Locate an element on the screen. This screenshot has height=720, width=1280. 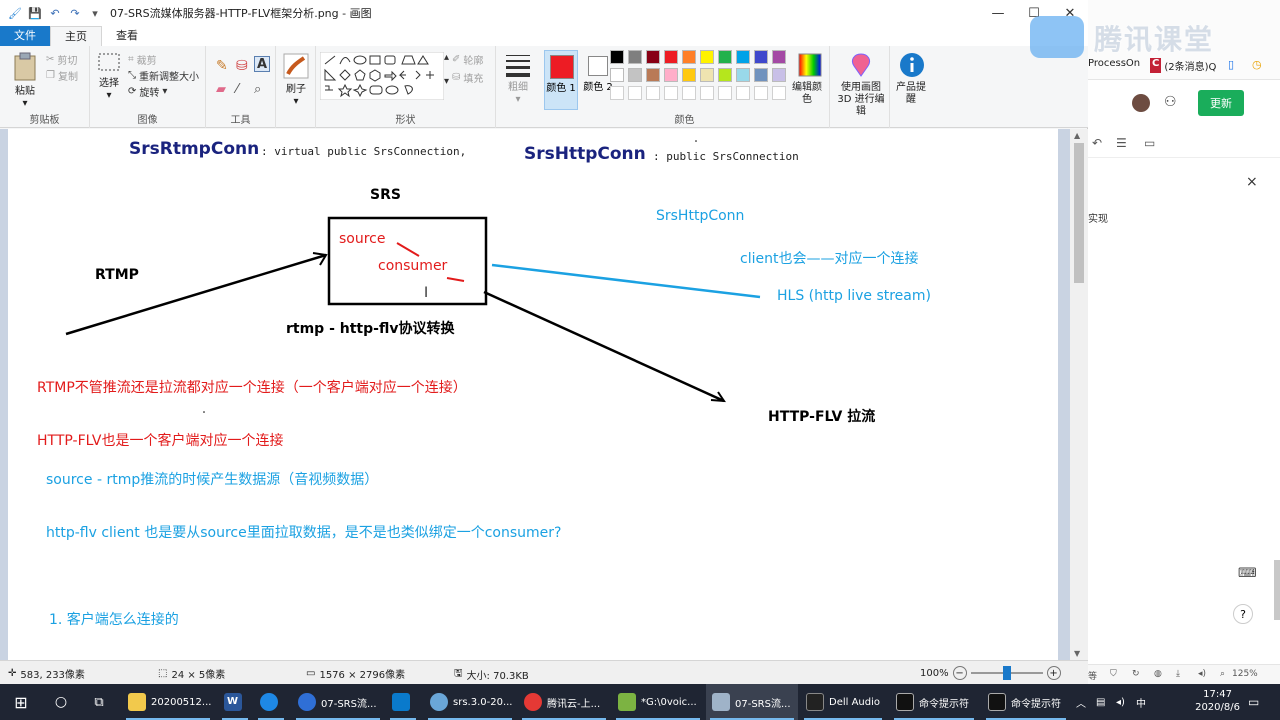
csdn-tab: C (2条消息)Q is located at coordinates (1183, 65).